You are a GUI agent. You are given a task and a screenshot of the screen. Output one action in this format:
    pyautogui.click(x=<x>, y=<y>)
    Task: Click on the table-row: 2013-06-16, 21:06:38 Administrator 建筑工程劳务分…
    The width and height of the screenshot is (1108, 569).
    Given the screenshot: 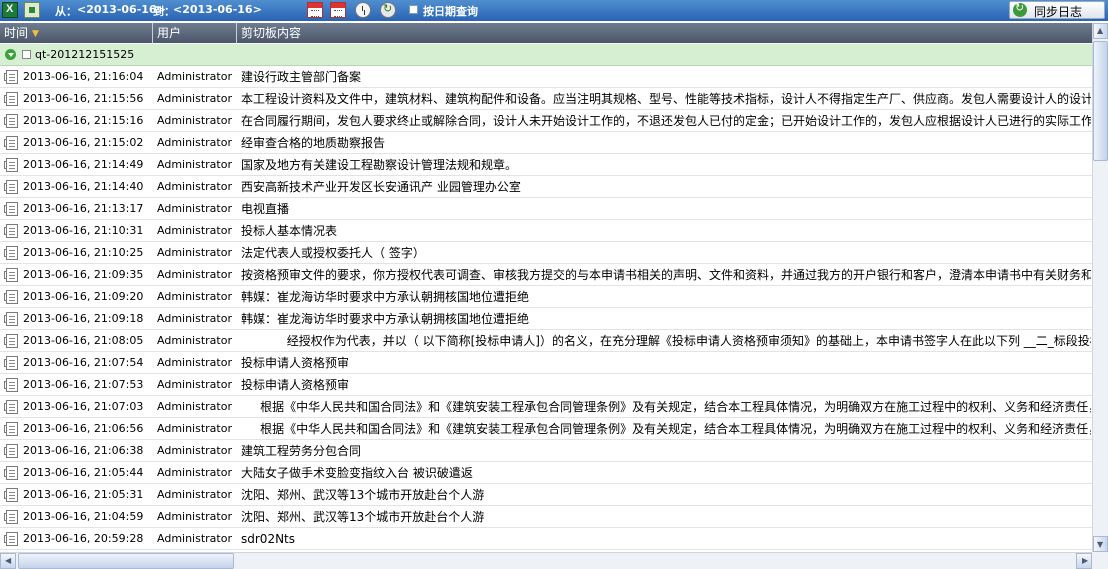 What is the action you would take?
    pyautogui.click(x=546, y=451)
    